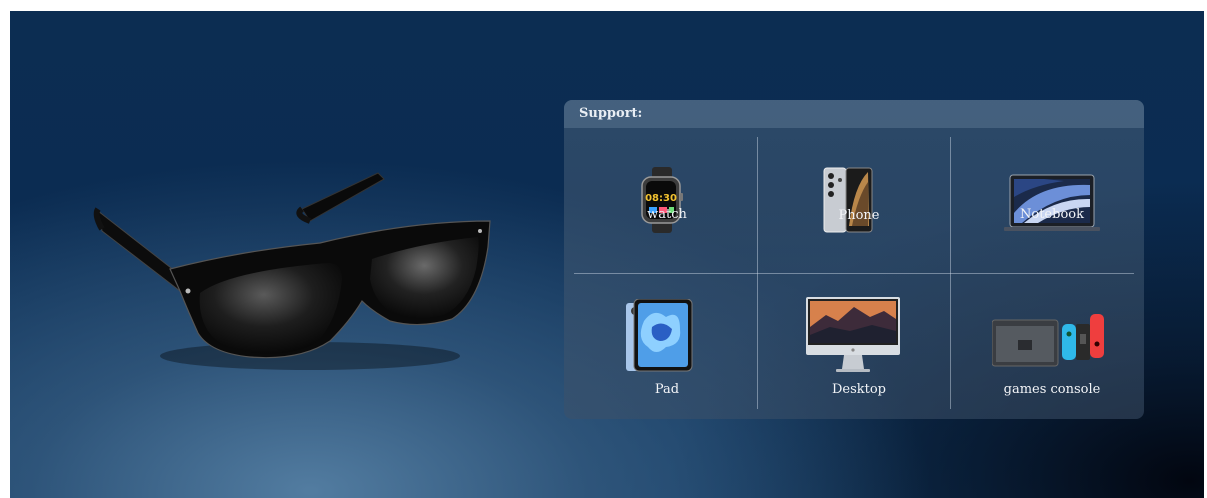  What do you see at coordinates (667, 214) in the screenshot?
I see `device-label-watch: watch` at bounding box center [667, 214].